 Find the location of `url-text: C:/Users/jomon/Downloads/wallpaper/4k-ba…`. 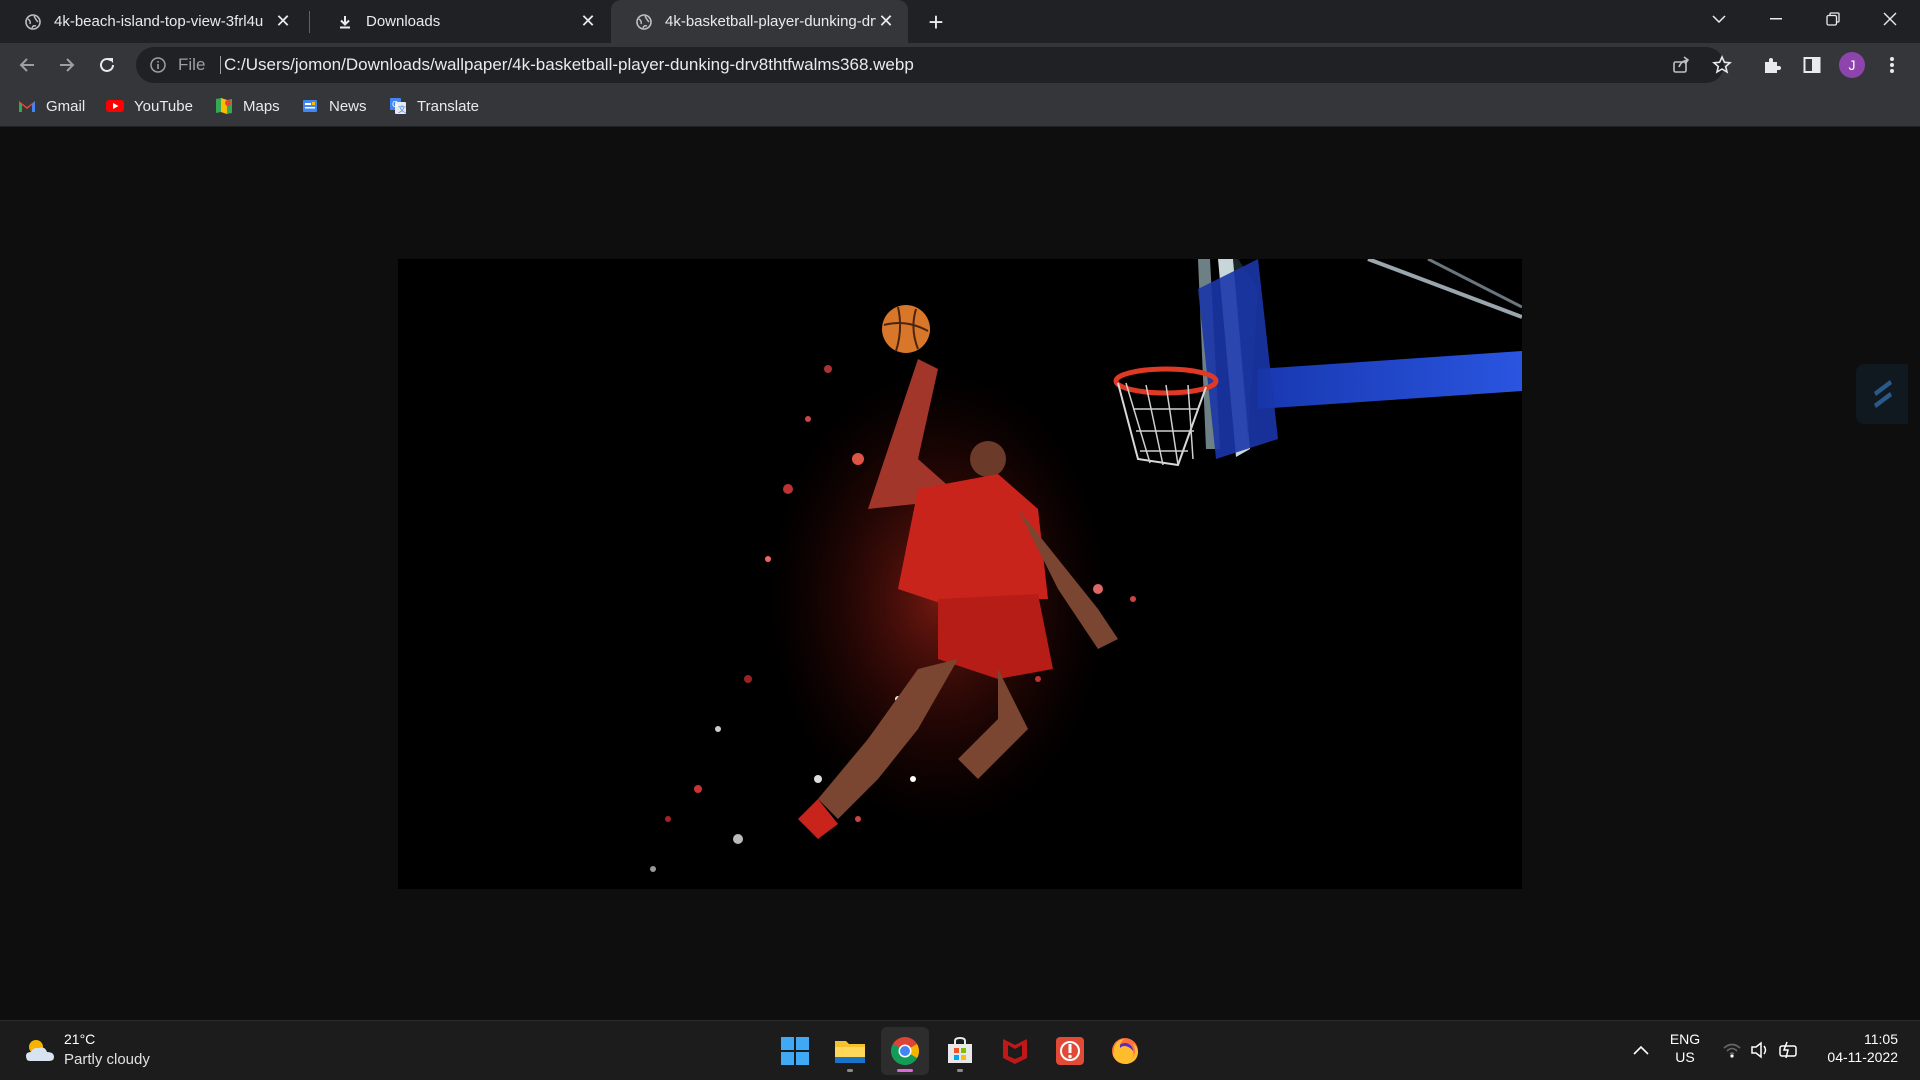

url-text: C:/Users/jomon/Downloads/wallpaper/4k-ba… is located at coordinates (569, 65).